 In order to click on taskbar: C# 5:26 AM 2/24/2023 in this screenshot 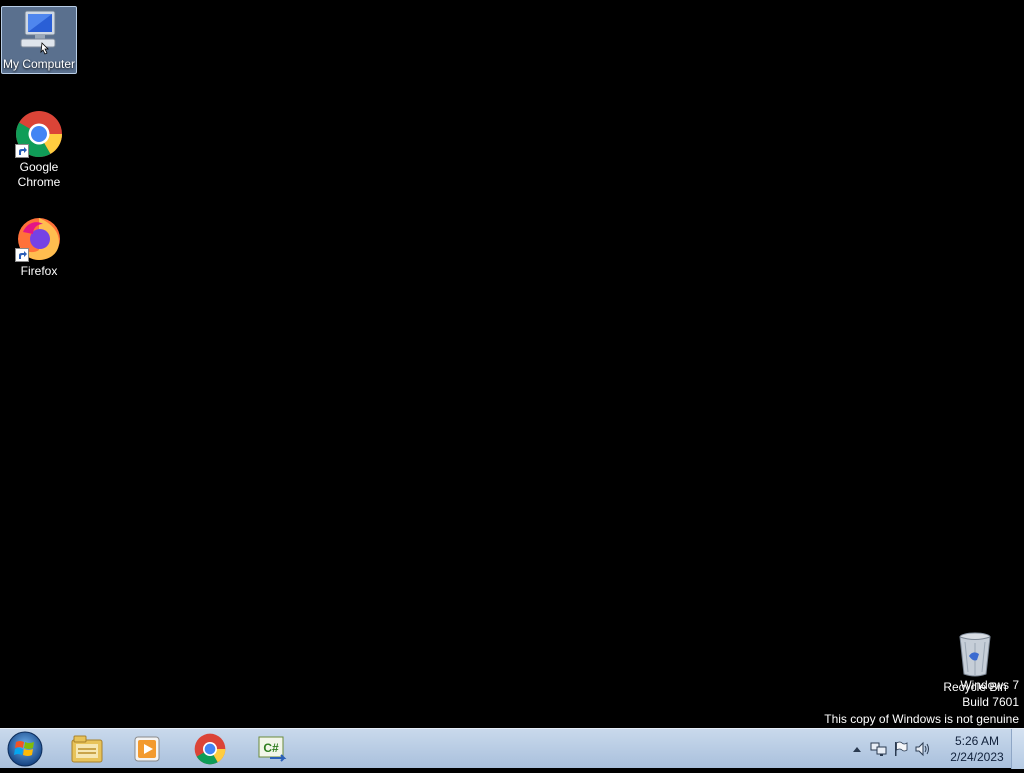, I will do `click(512, 748)`.